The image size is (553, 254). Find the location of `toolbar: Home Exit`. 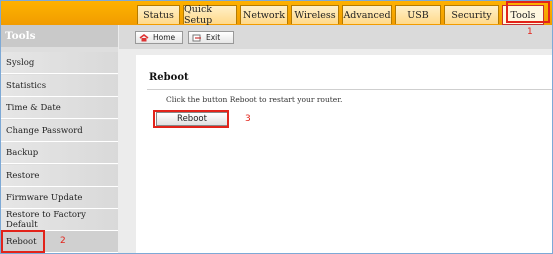

toolbar: Home Exit is located at coordinates (335, 37).